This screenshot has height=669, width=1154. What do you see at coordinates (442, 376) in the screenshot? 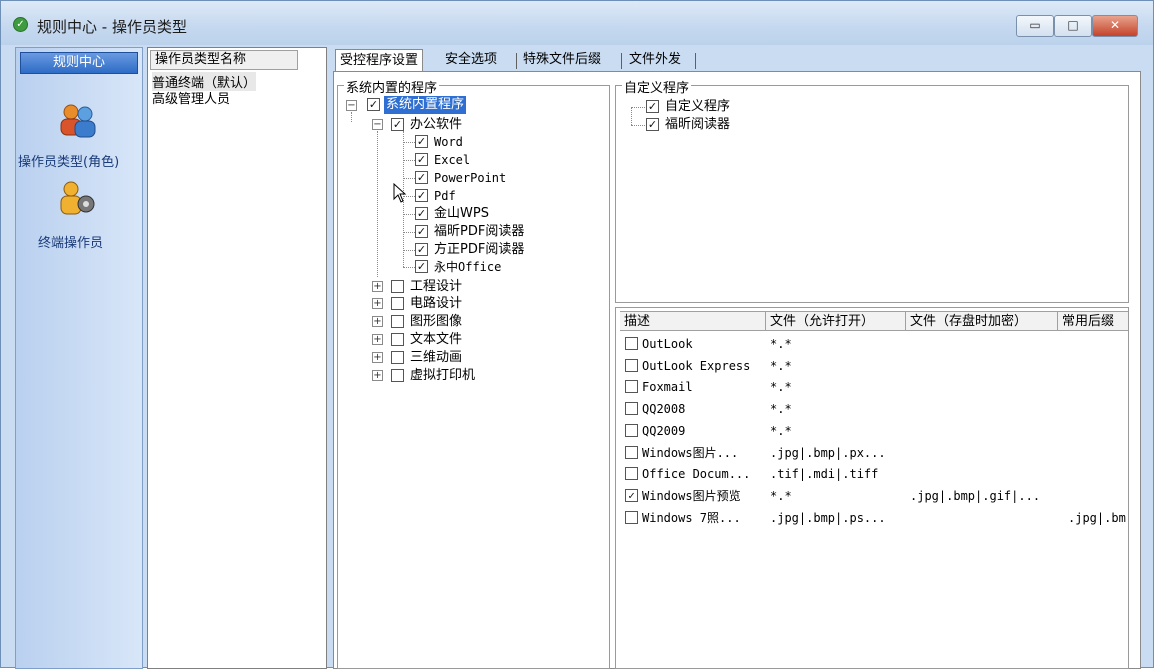
I see `tree-node: 虚拟打印机` at bounding box center [442, 376].